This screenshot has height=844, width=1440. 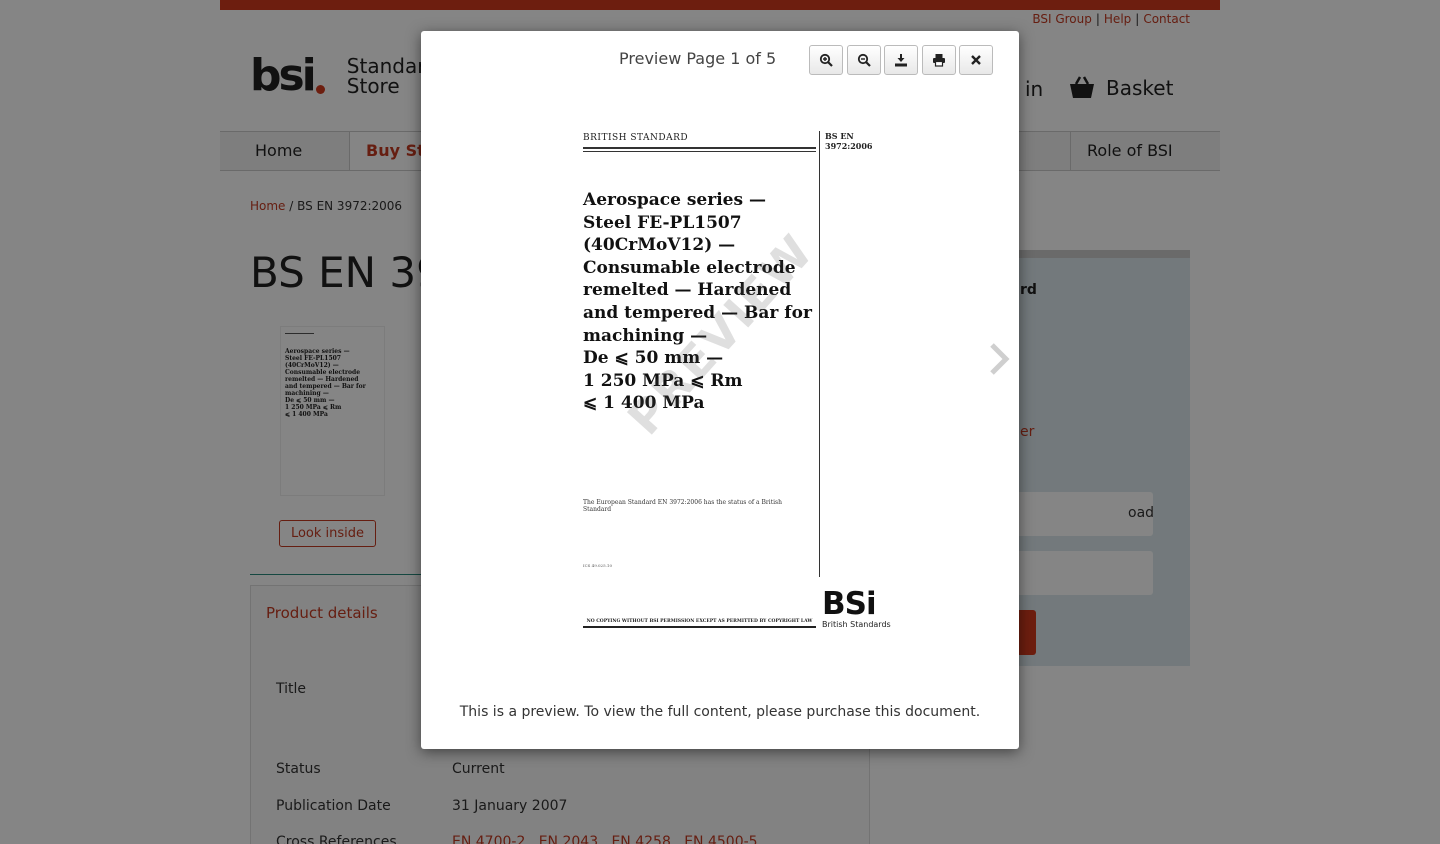 I want to click on doc-ics: ICS 49.025.10, so click(x=598, y=565).